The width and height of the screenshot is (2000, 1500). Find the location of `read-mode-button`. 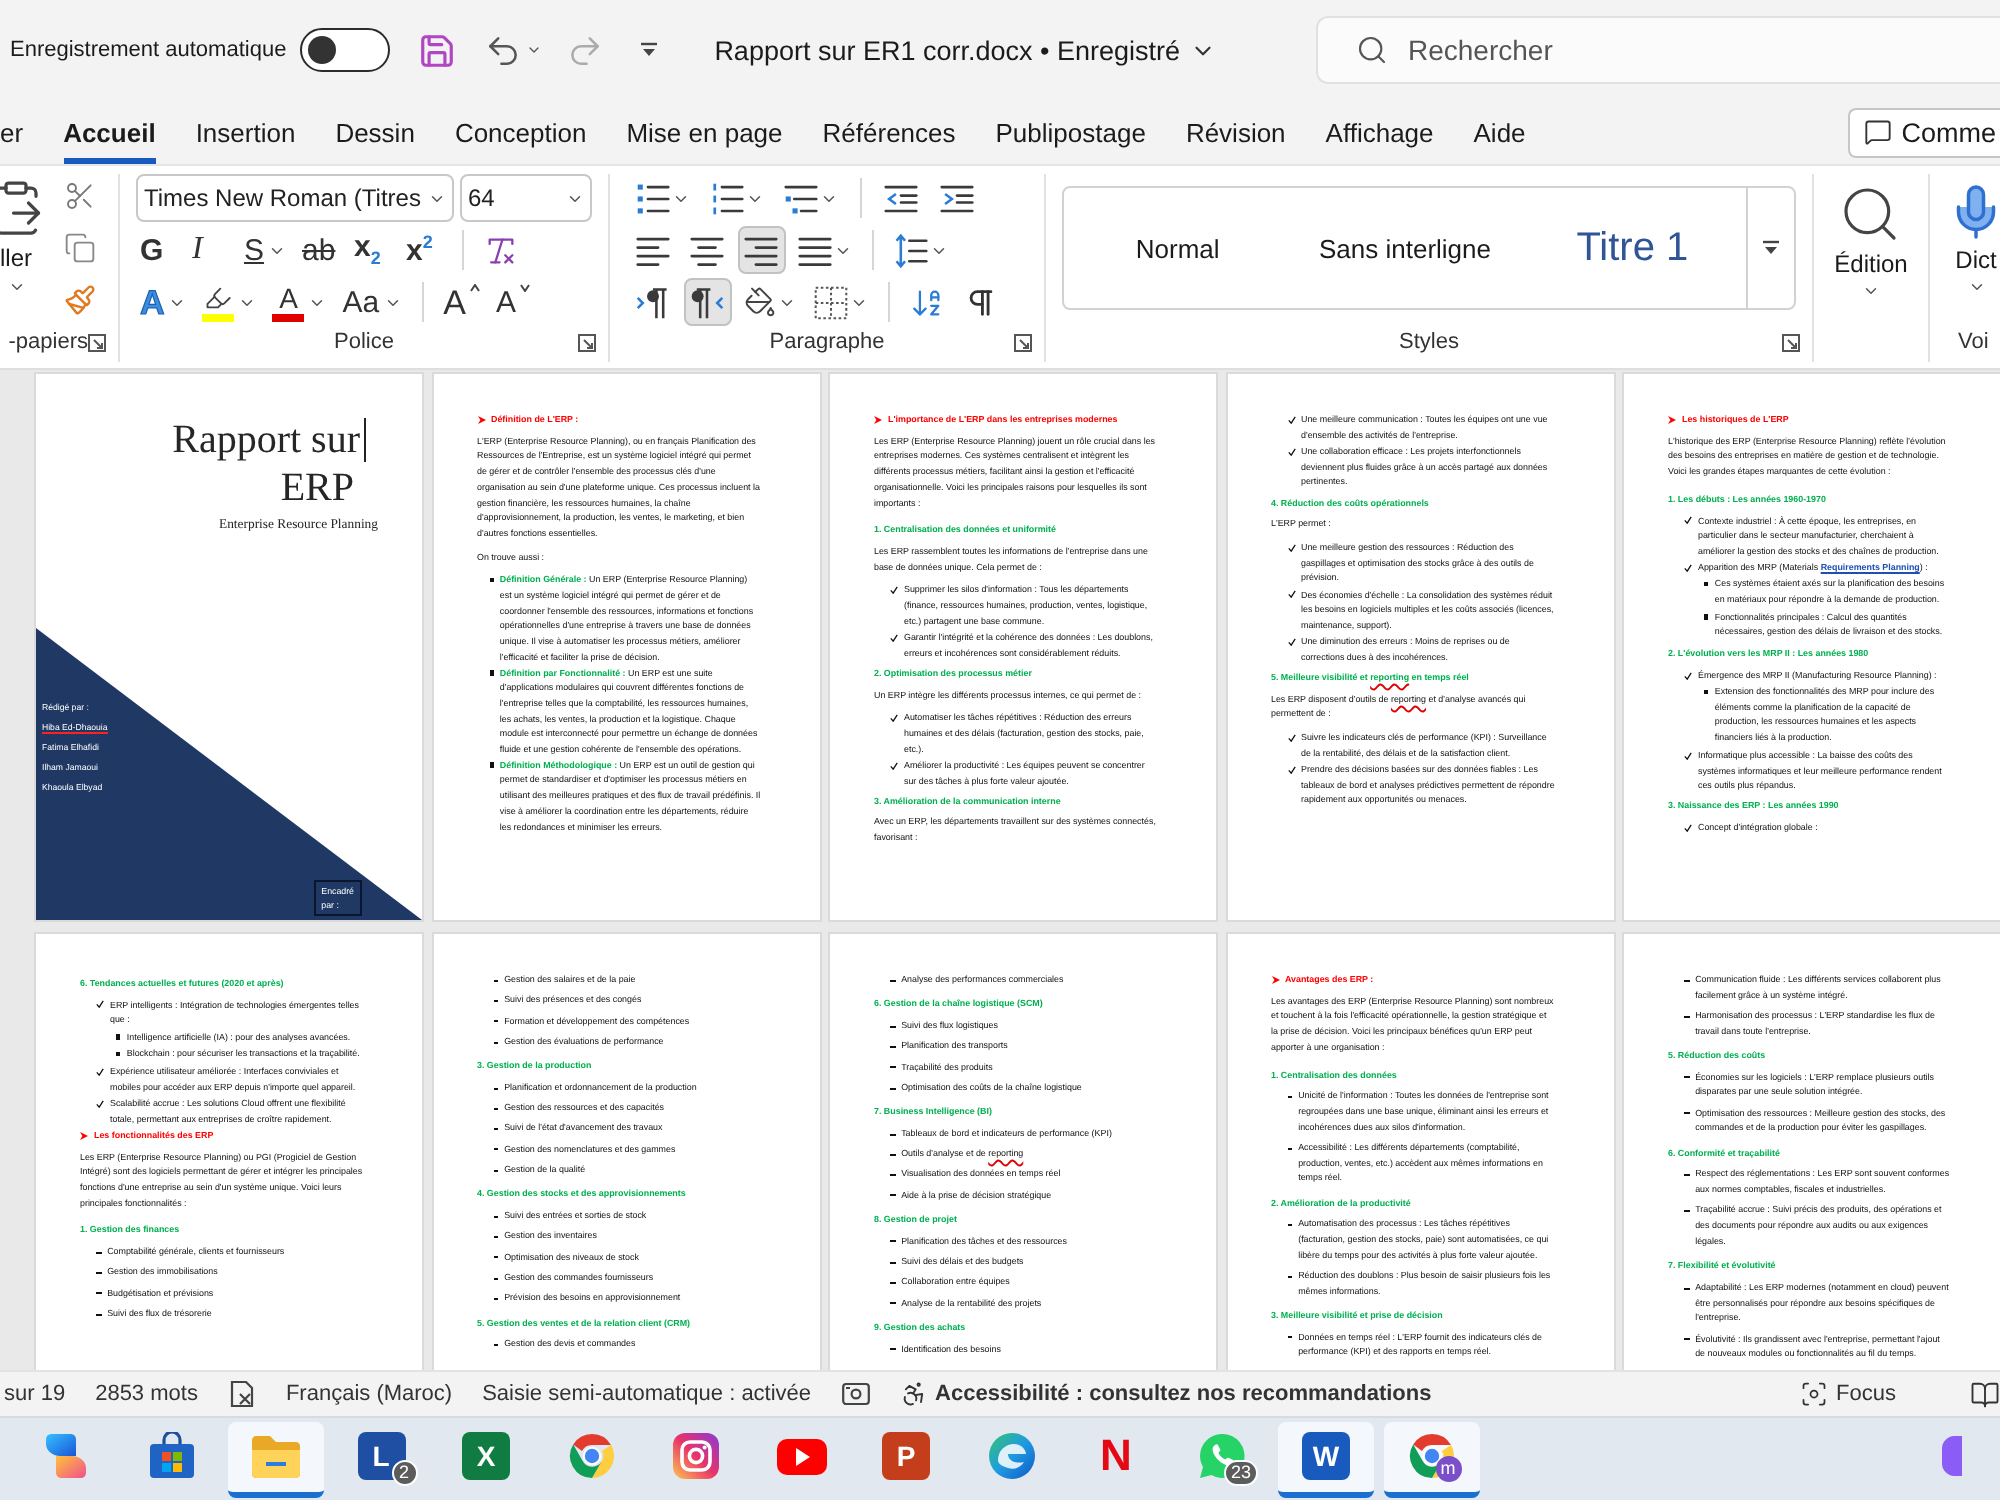

read-mode-button is located at coordinates (1985, 1394).